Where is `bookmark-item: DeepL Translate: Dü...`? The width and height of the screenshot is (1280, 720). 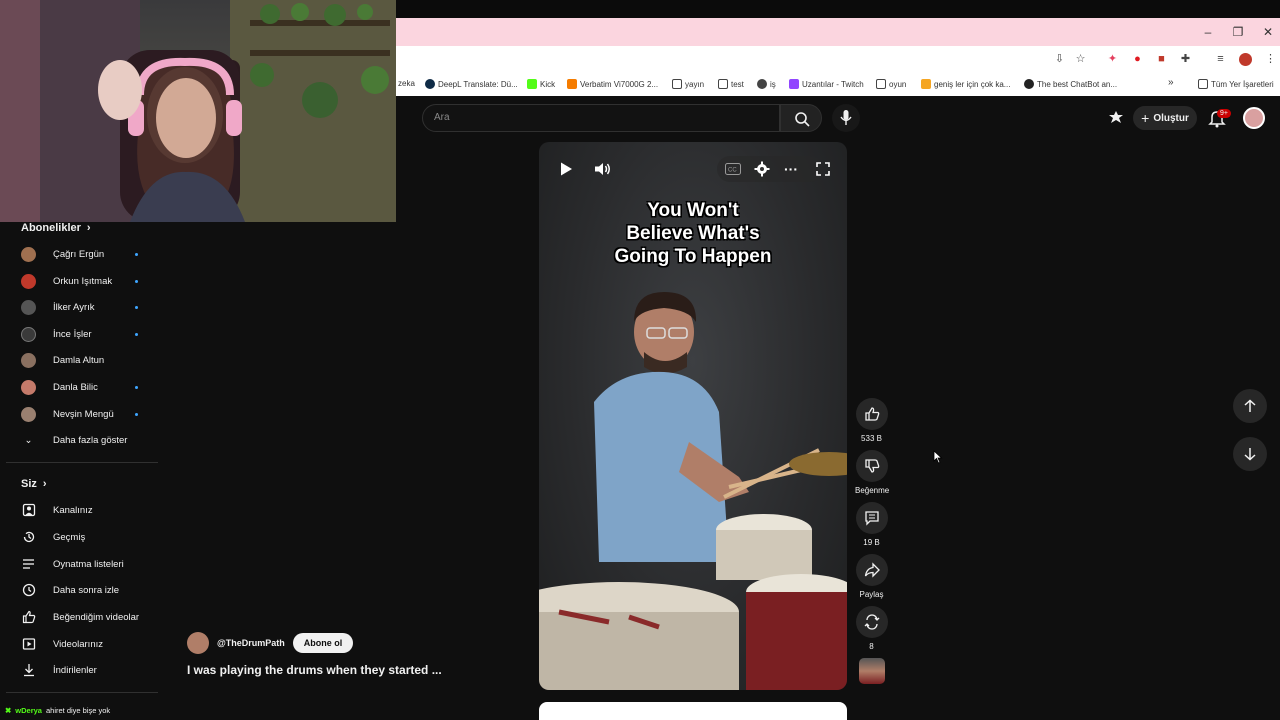
bookmark-item: DeepL Translate: Dü... is located at coordinates (471, 84).